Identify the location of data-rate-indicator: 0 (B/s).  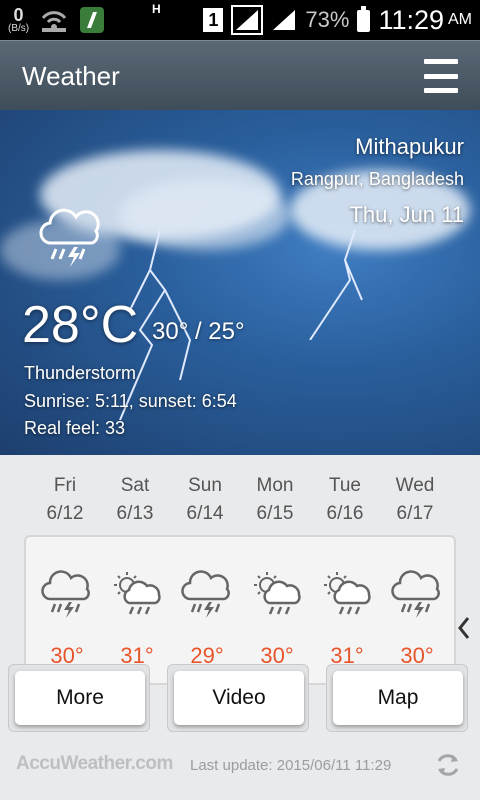
(18, 20).